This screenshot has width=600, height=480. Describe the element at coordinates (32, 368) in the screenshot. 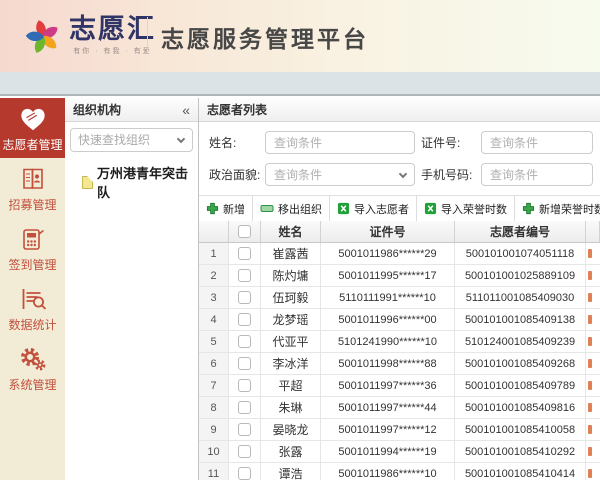

I see `sidebar-item-system-management: 系统管理` at that location.